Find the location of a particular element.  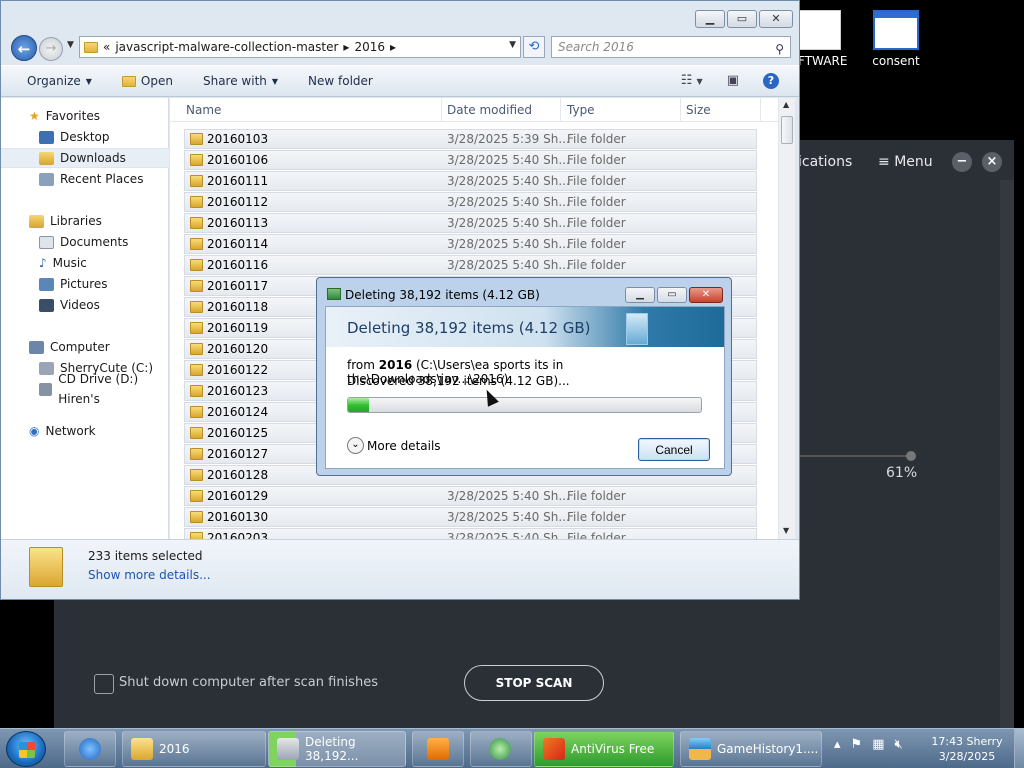

search-icon: ⚲ is located at coordinates (779, 49).